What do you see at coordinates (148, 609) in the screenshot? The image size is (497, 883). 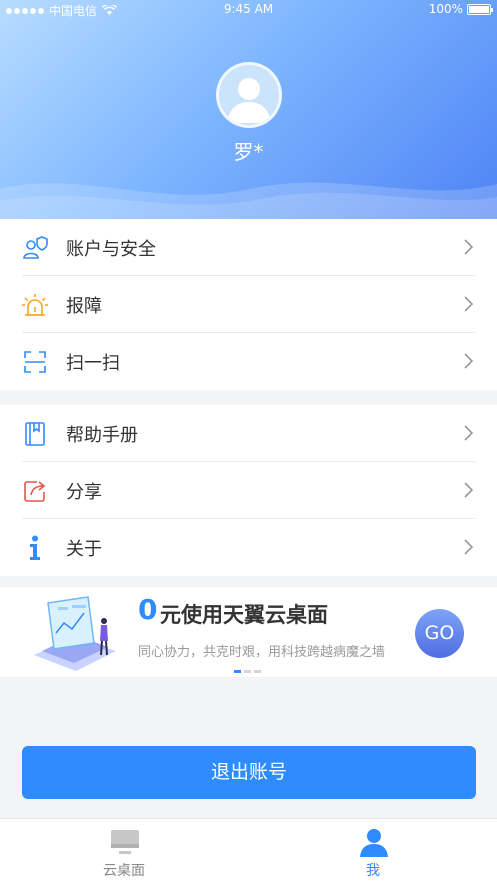 I see `promo-zero: 0` at bounding box center [148, 609].